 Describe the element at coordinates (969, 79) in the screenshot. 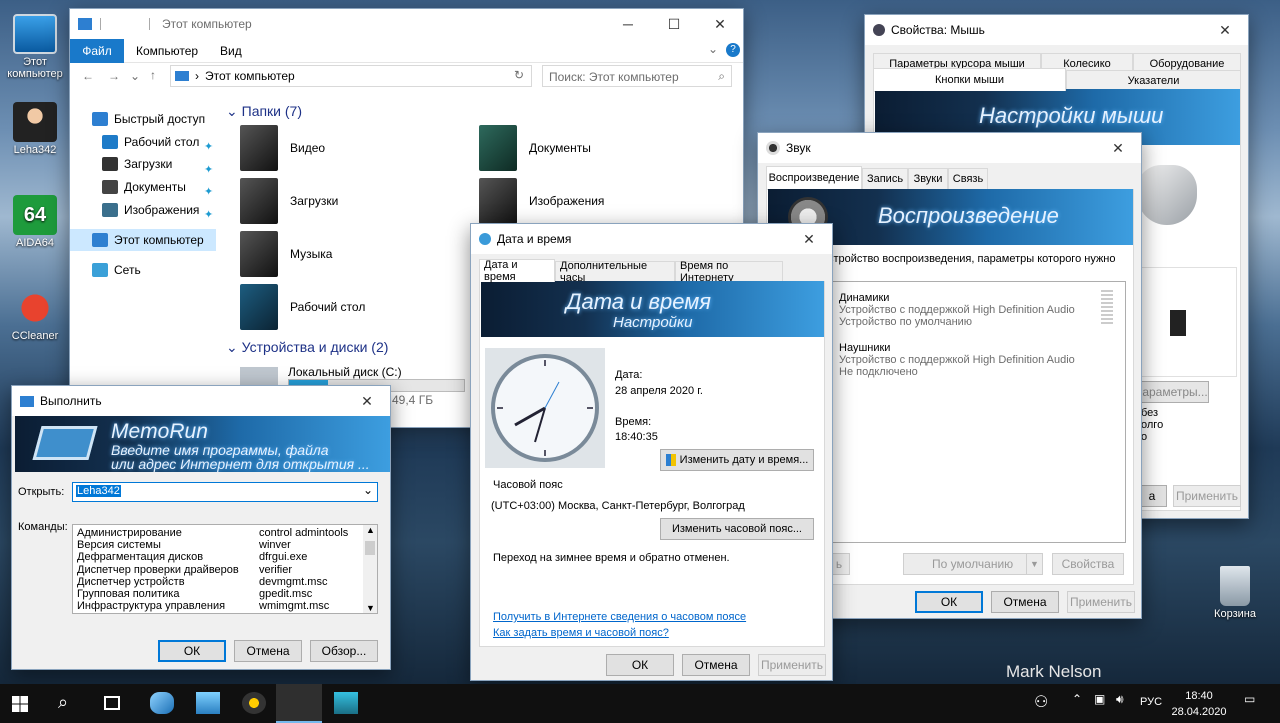

I see `tab-buttons: Кнопки мыши` at that location.